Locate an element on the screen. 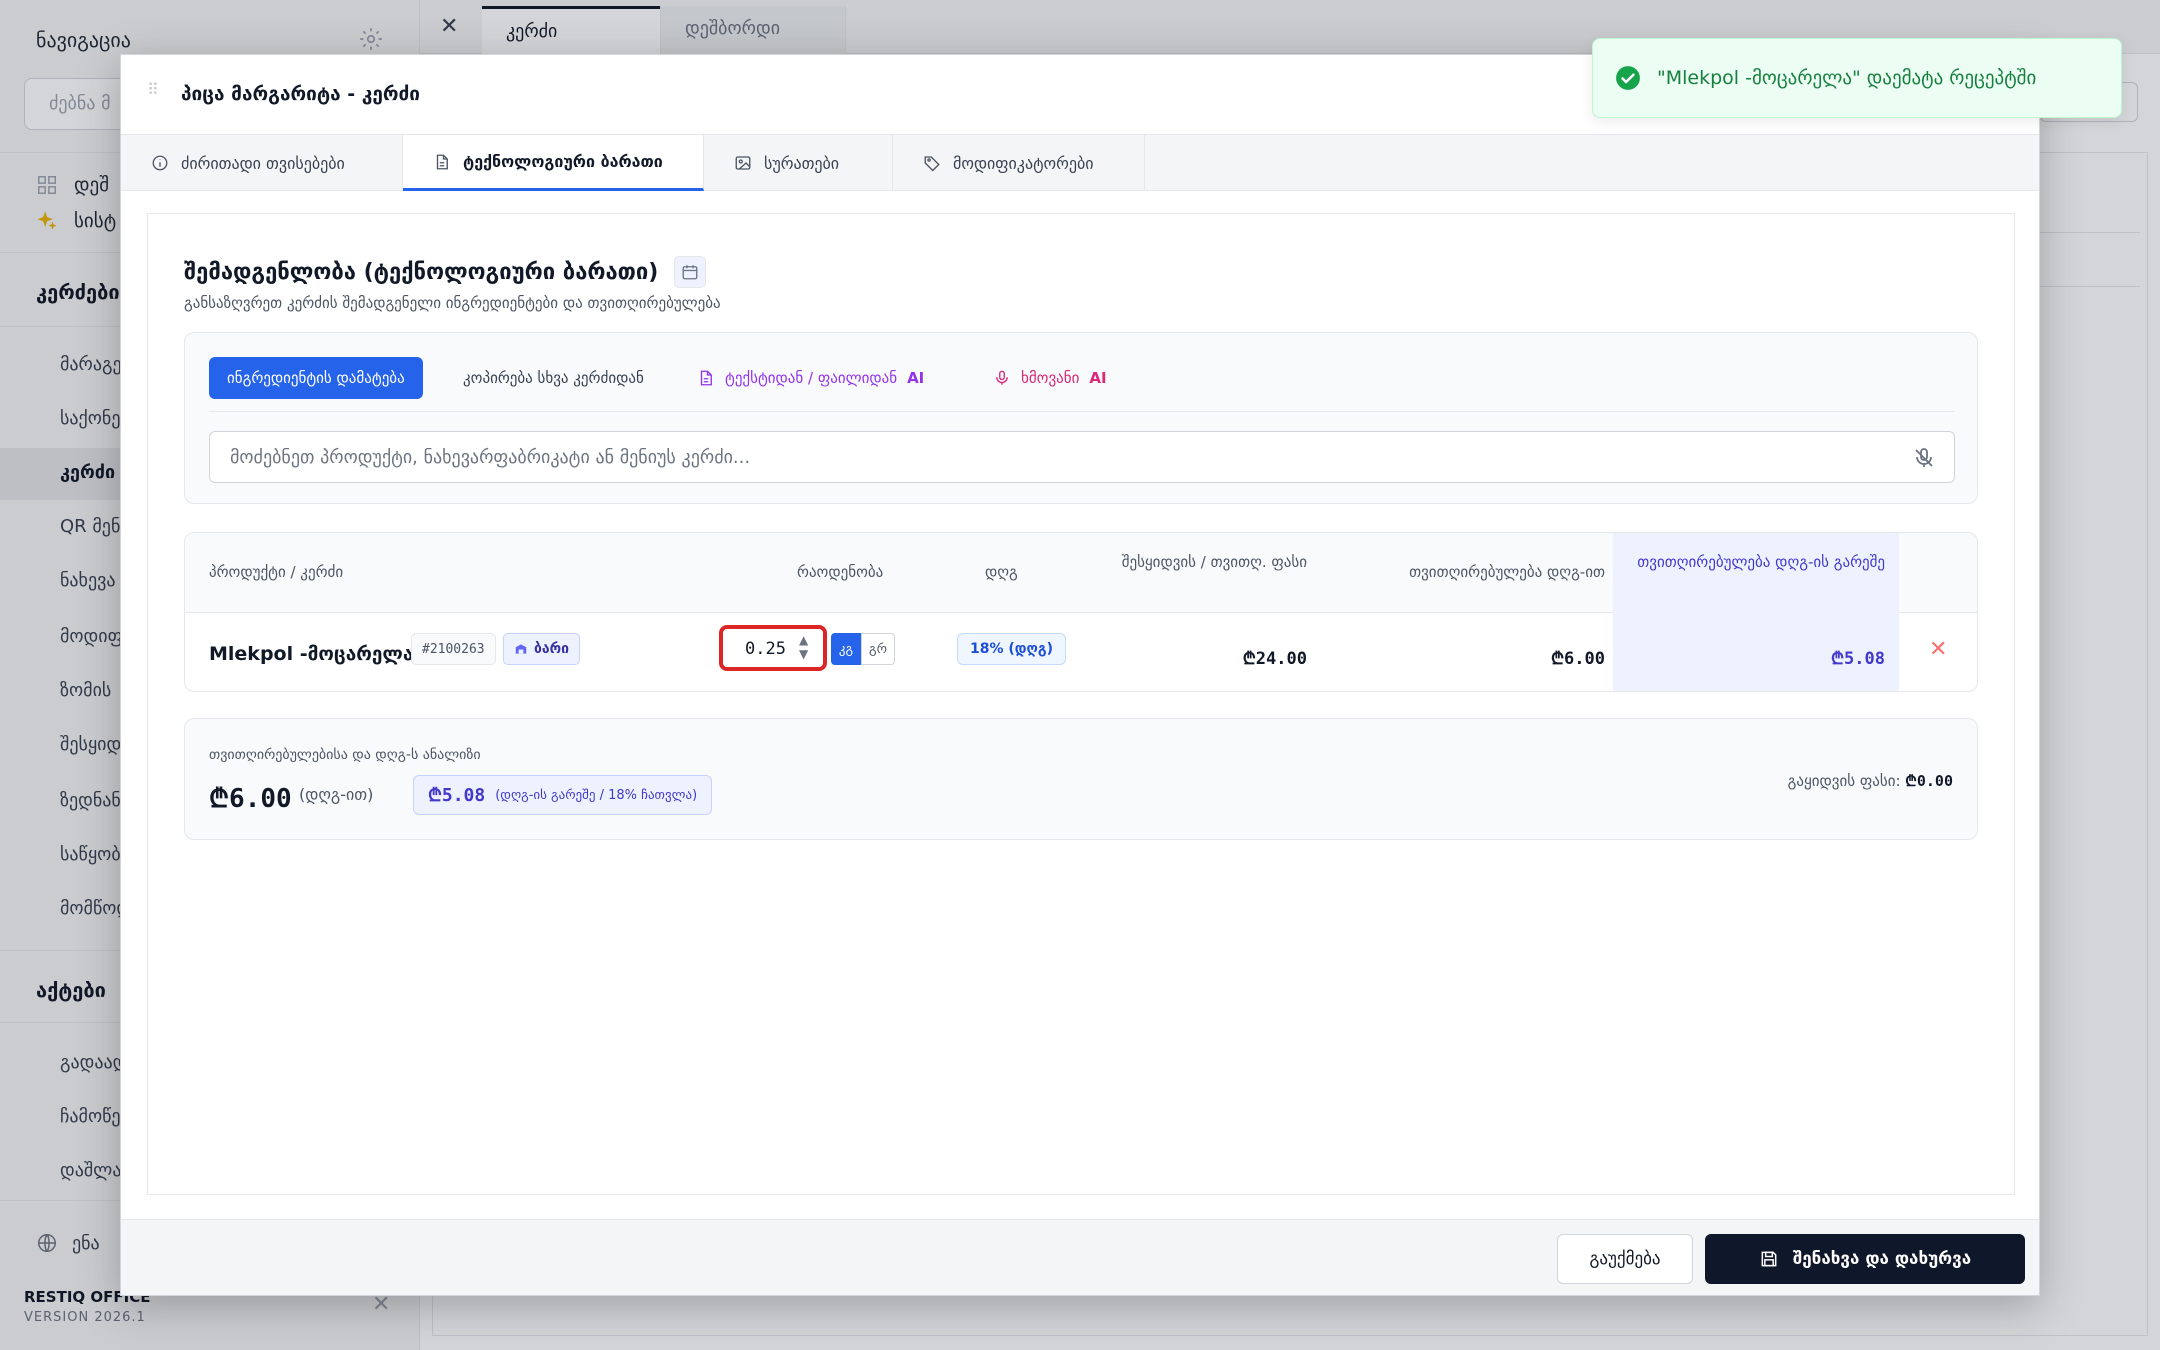 This screenshot has height=1350, width=2160. voice-ai-link: ხმოვანი AI is located at coordinates (1050, 378).